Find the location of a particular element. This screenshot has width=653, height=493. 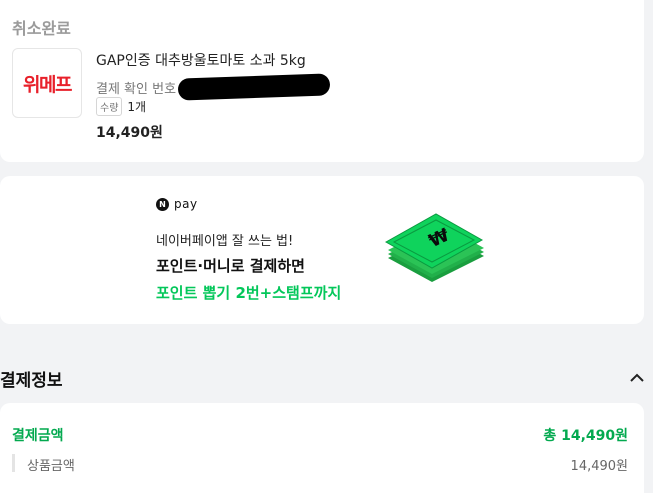

banner-subtitle: 네이버페이앱 잘 쓰는 법! is located at coordinates (225, 241).